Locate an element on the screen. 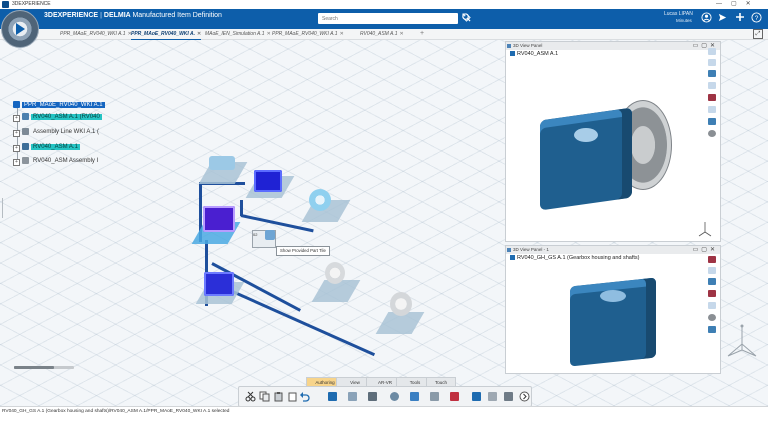 Image resolution: width=768 pixels, height=432 pixels. app-name: Manufactured Item Definition is located at coordinates (177, 15).